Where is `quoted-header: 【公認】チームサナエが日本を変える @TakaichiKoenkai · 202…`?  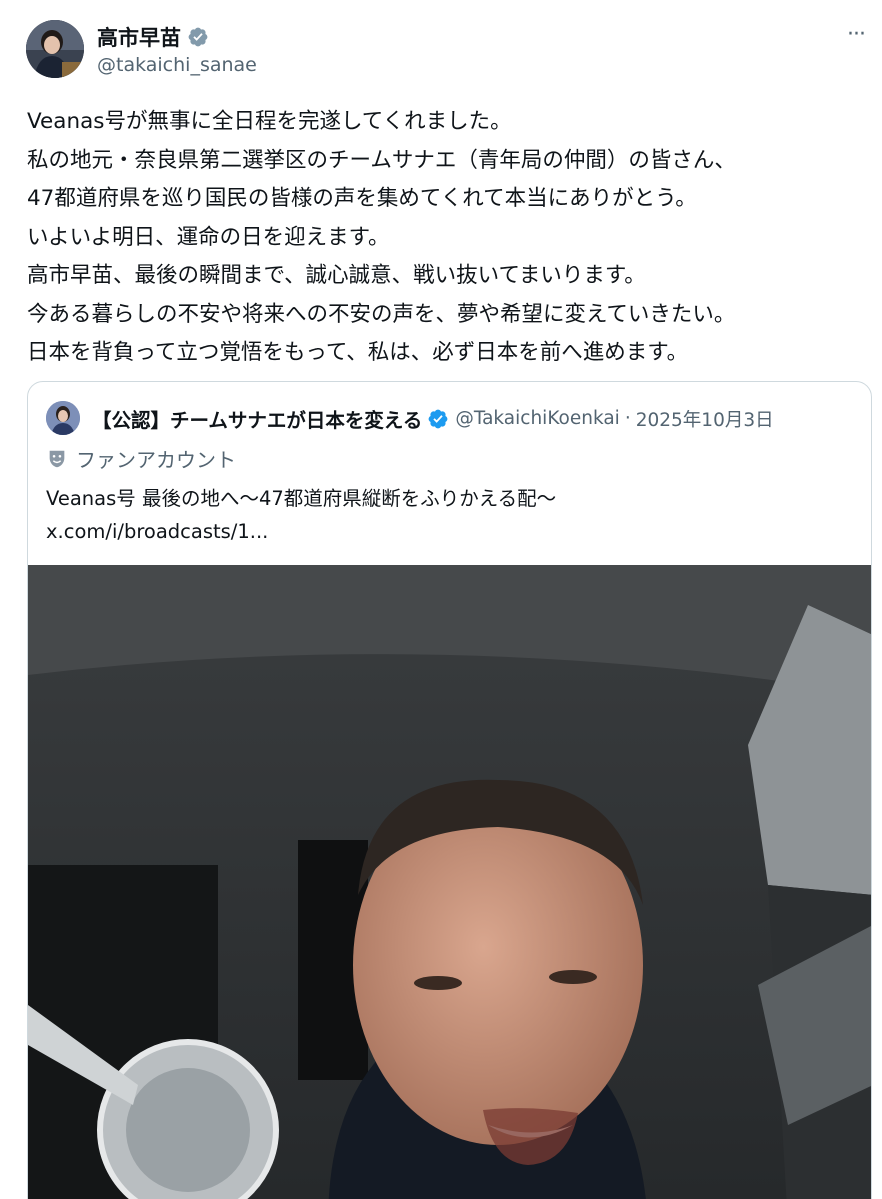
quoted-header: 【公認】チームサナエが日本を変える @TakaichiKoenkai · 202… is located at coordinates (433, 418).